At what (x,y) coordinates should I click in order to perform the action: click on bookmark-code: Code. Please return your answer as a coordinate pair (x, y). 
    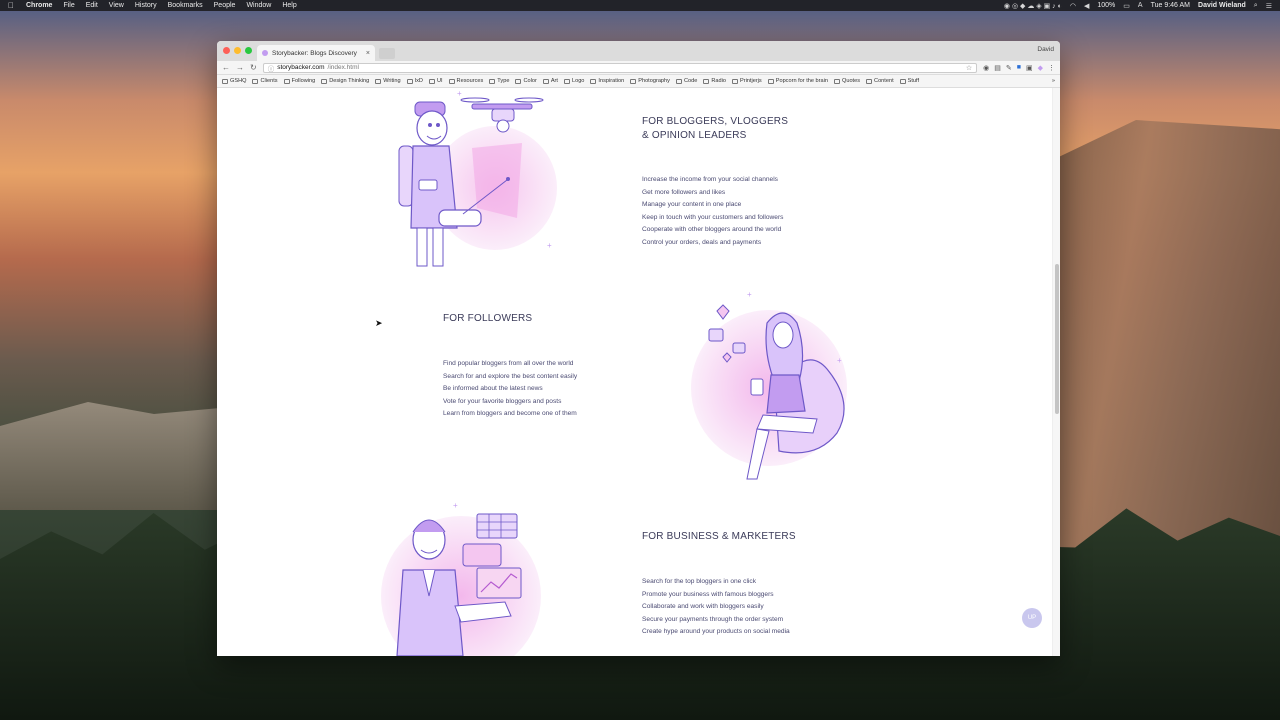
    Looking at the image, I should click on (686, 81).